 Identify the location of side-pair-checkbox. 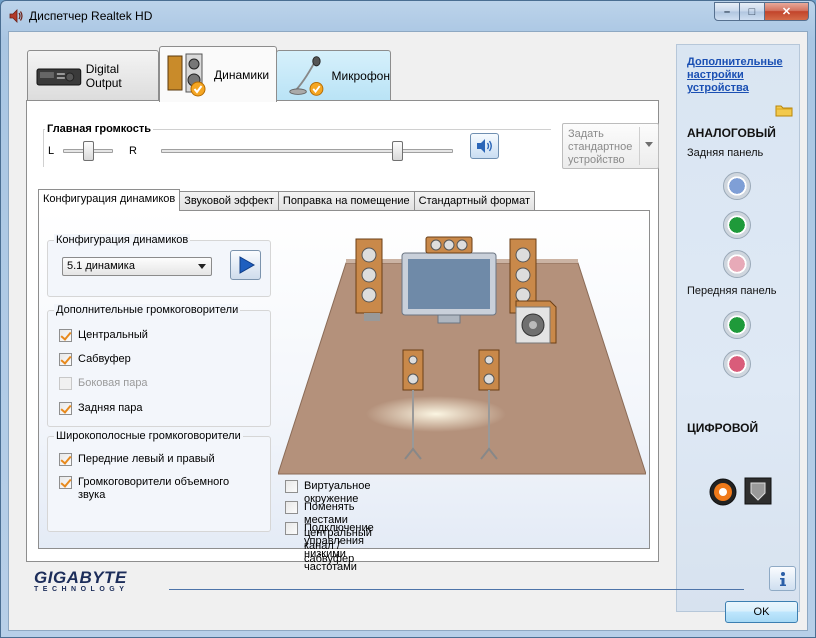
(65, 383).